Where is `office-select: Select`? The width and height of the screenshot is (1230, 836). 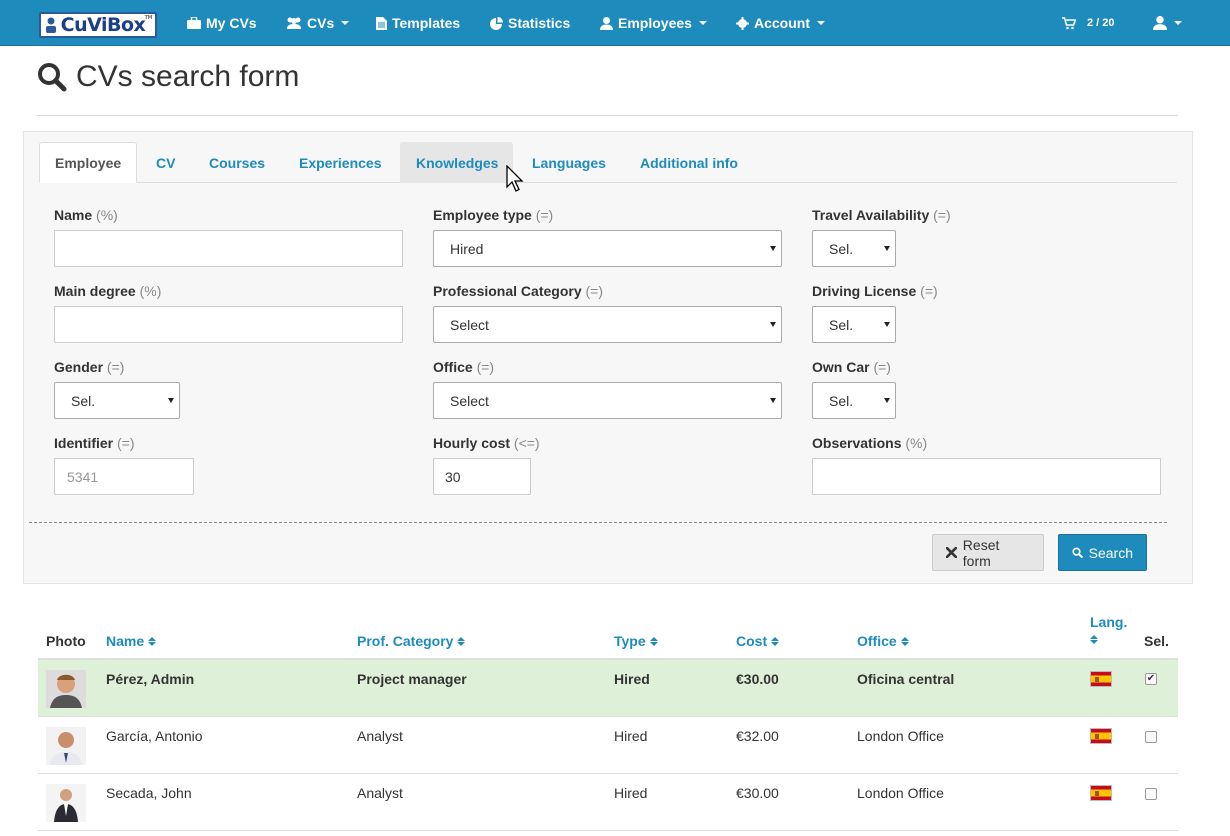
office-select: Select is located at coordinates (607, 400).